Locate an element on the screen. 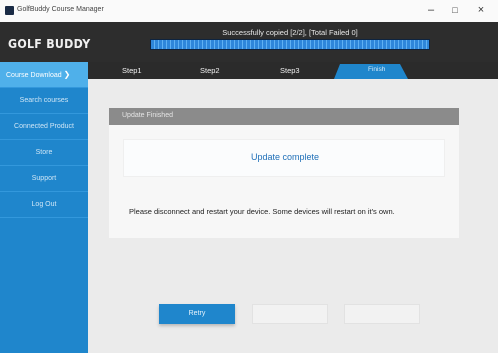 The height and width of the screenshot is (353, 498). title-bar: GolfBuddy Course Manager – □ × is located at coordinates (249, 11).